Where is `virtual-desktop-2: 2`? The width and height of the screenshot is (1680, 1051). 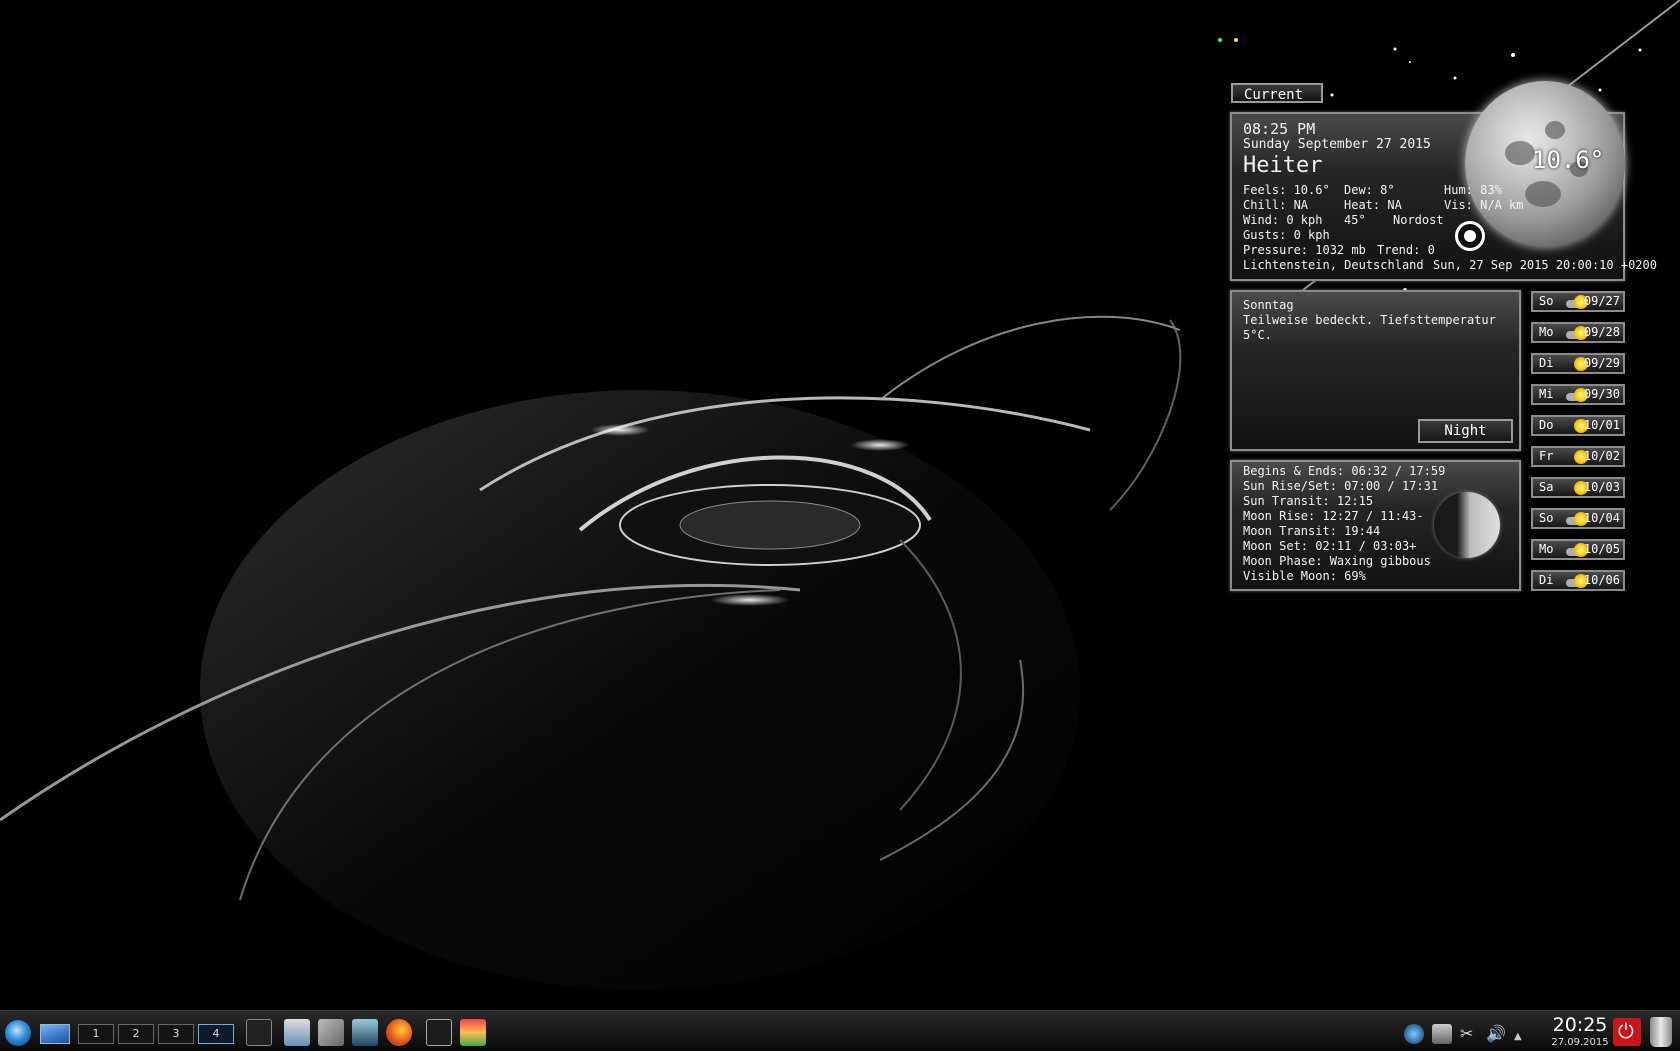
virtual-desktop-2: 2 is located at coordinates (136, 1034).